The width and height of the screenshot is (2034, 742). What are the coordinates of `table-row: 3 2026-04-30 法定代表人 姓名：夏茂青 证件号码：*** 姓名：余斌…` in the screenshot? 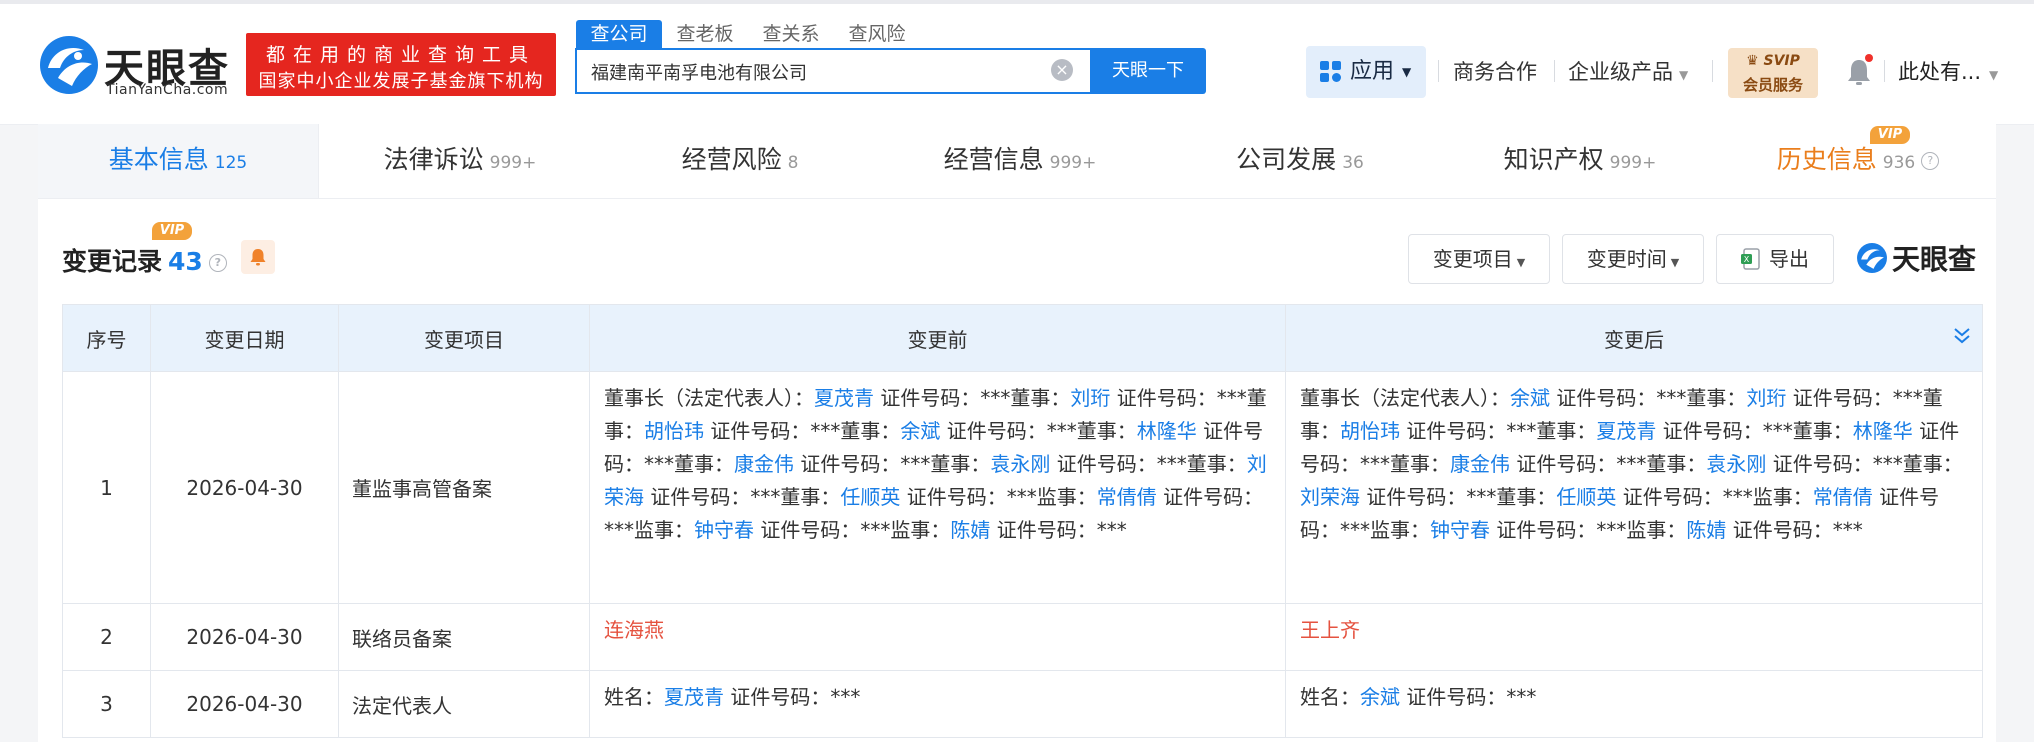 It's located at (1022, 704).